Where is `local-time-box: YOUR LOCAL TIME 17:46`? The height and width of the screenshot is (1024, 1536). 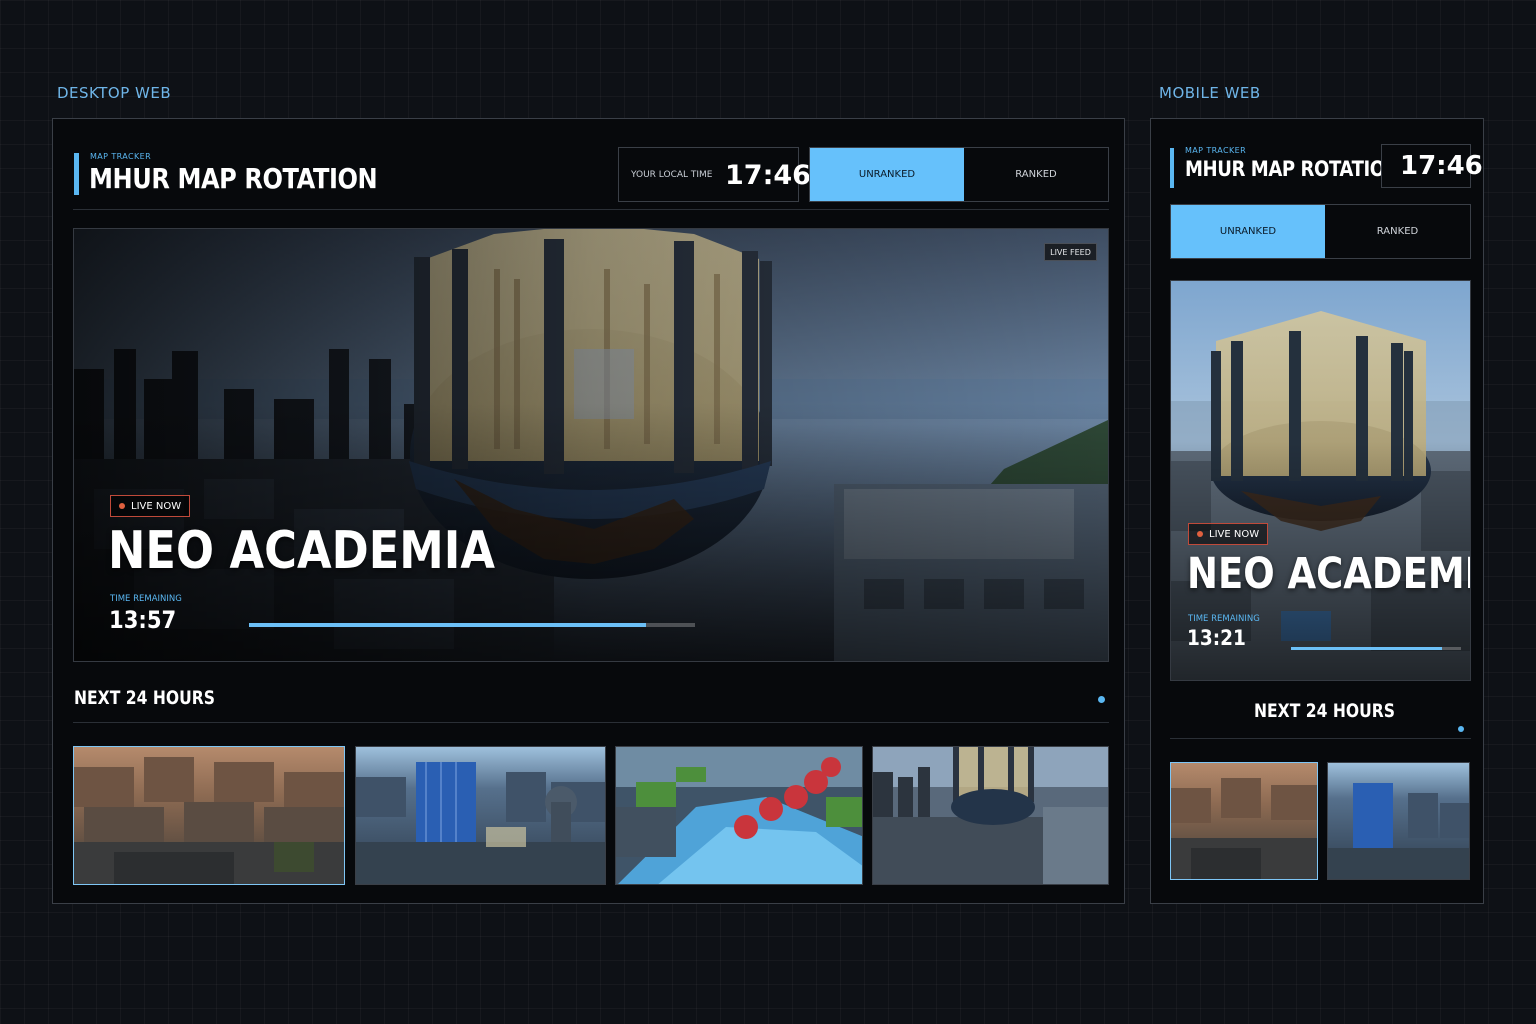 local-time-box: YOUR LOCAL TIME 17:46 is located at coordinates (714, 174).